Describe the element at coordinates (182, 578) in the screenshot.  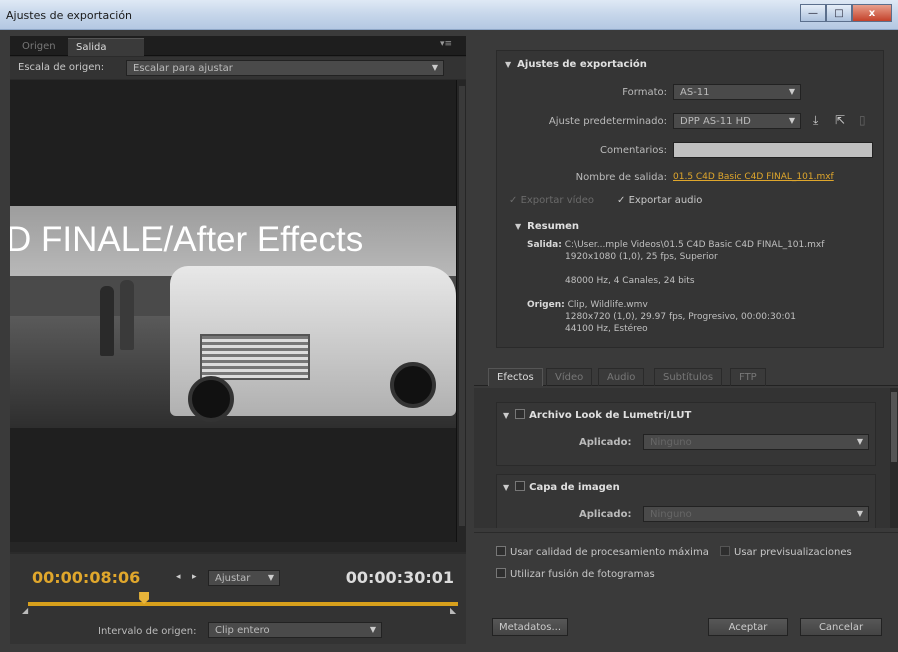
I see `step-back-icon: ◂` at that location.